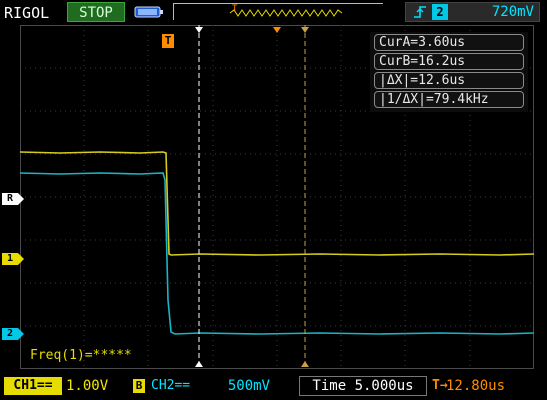 This screenshot has width=547, height=400. What do you see at coordinates (182, 386) in the screenshot?
I see `ch2-tag: CH2==` at bounding box center [182, 386].